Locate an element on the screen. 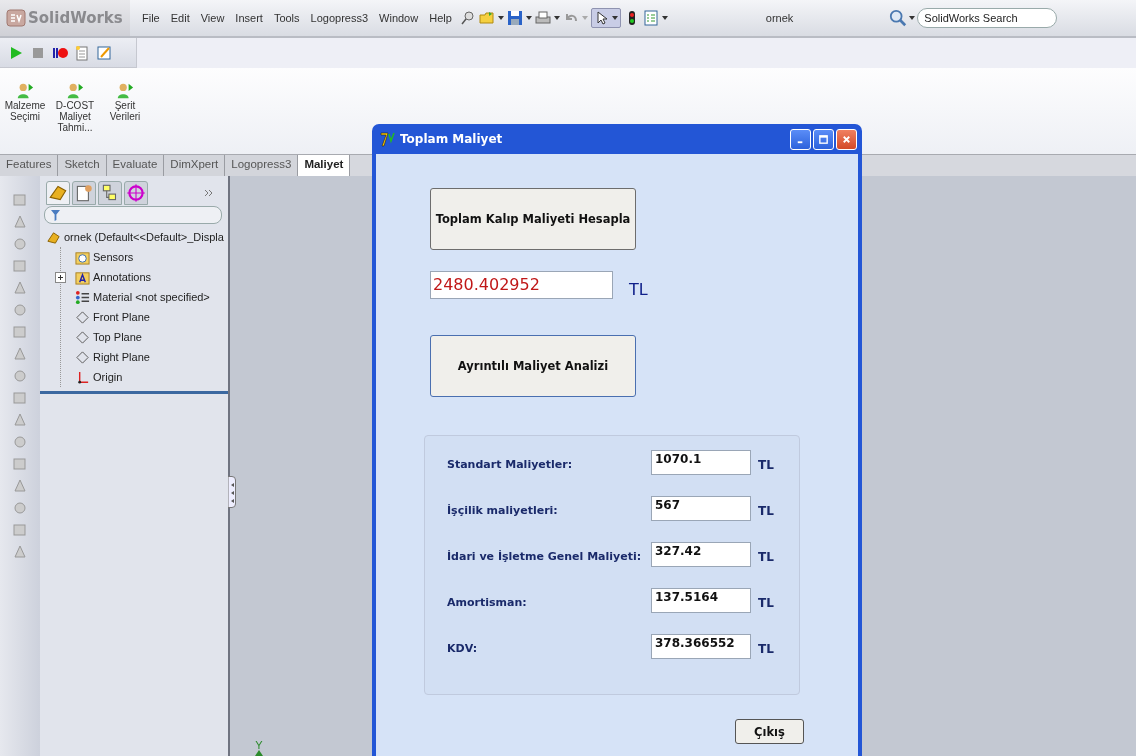 This screenshot has height=756, width=1136. cost-field: 327.42 is located at coordinates (701, 554).